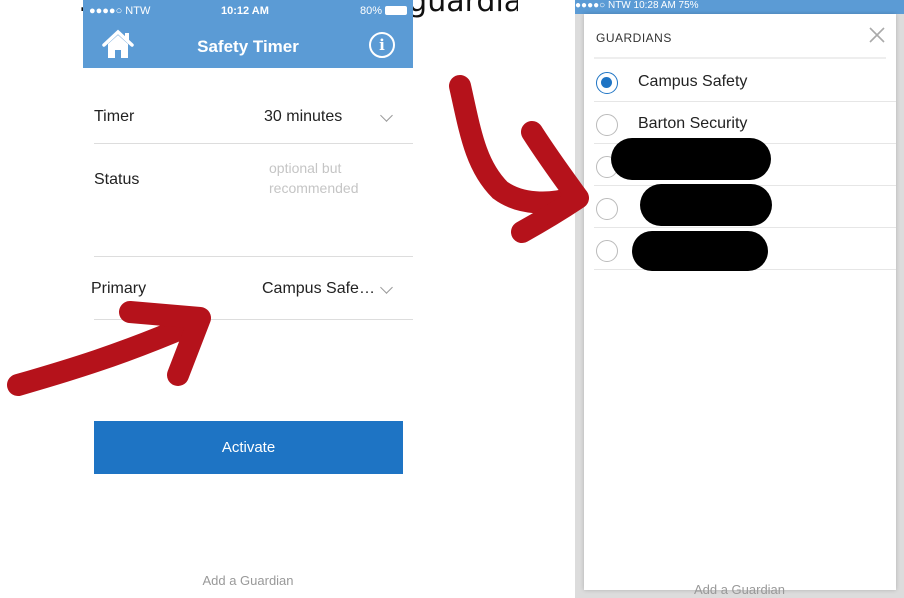 This screenshot has width=904, height=598. I want to click on page-title: Safety Timer, so click(248, 46).